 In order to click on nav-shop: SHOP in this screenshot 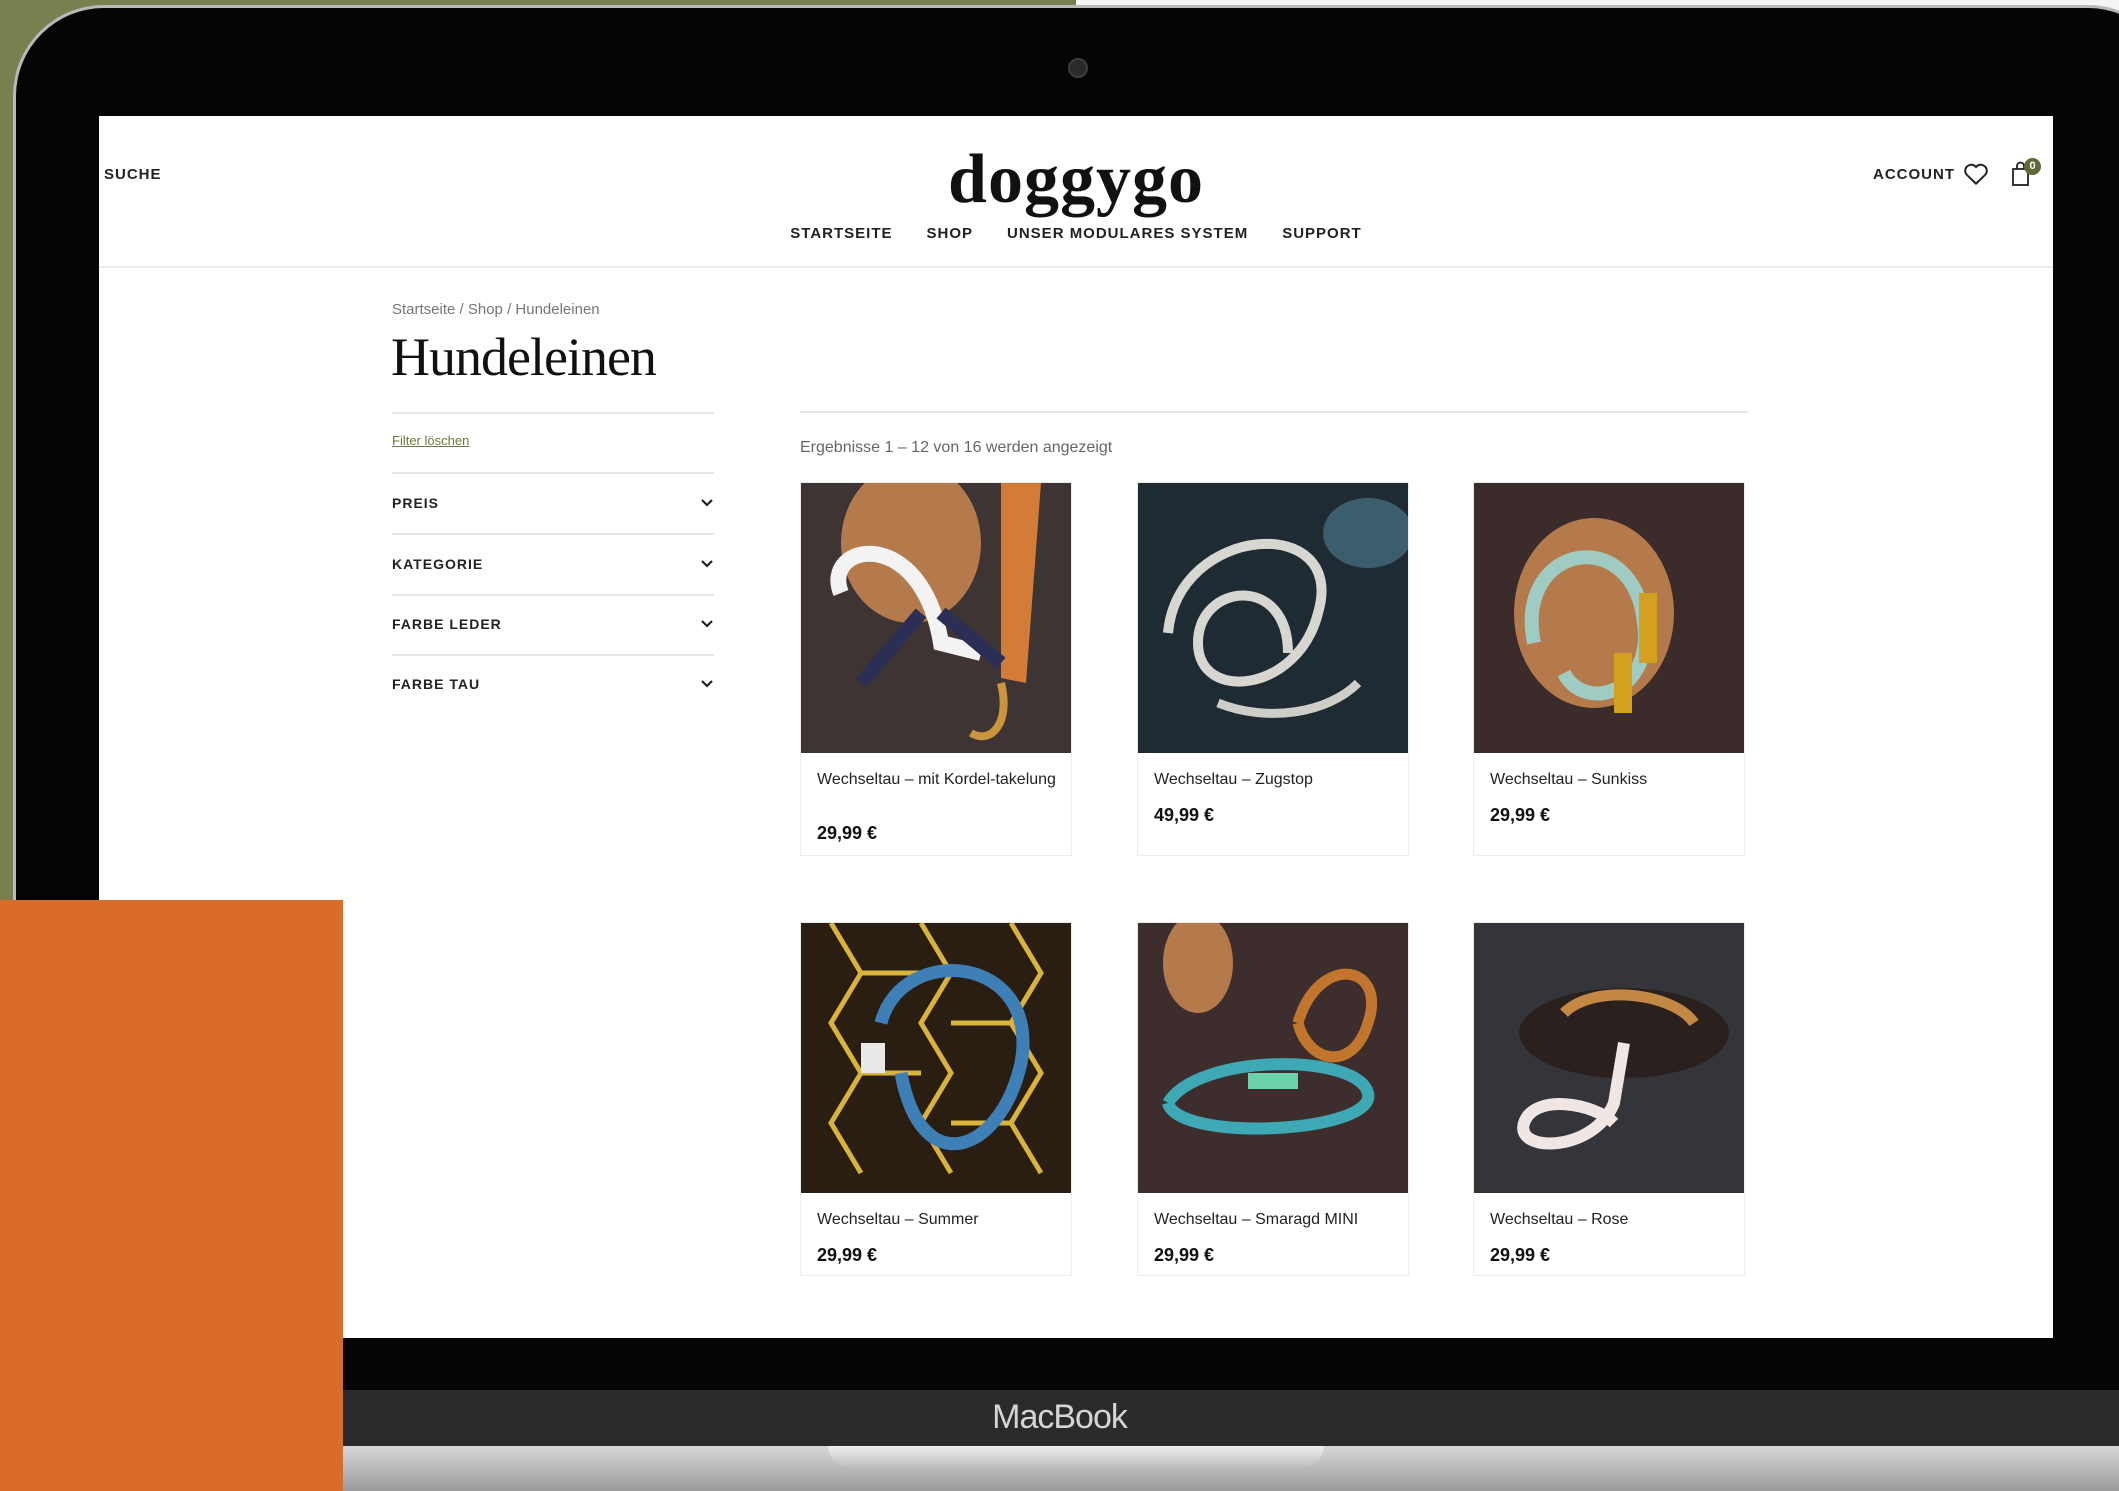, I will do `click(950, 233)`.